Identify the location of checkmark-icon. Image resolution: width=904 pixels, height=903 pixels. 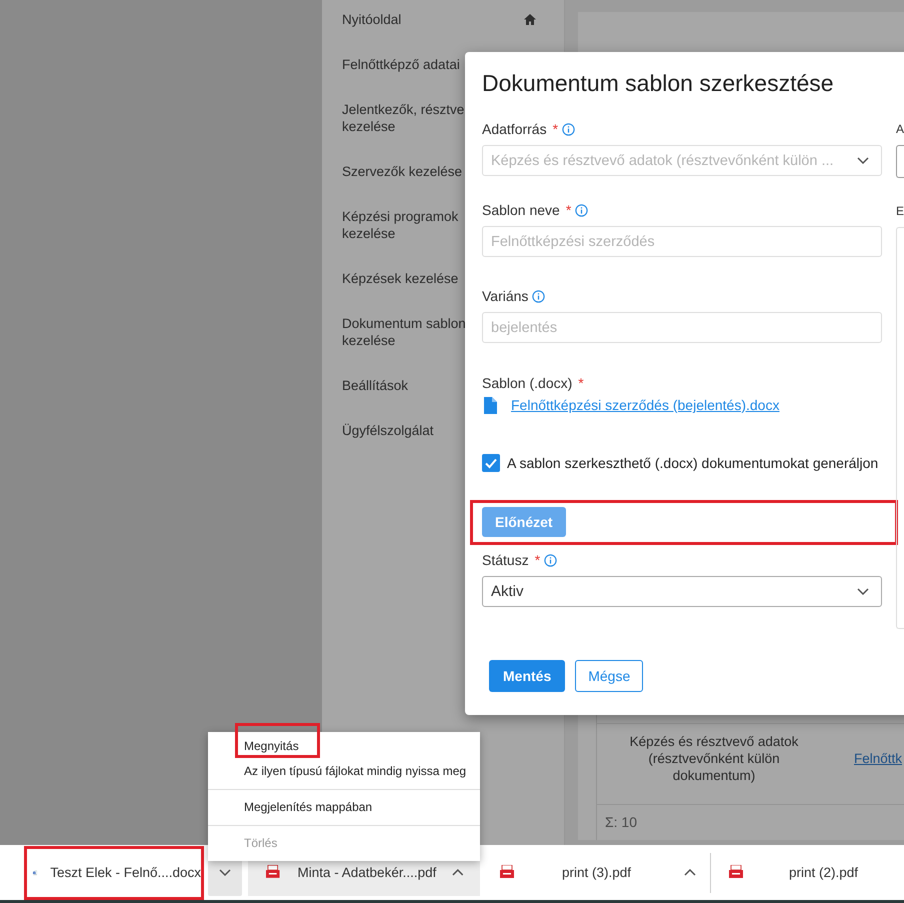
(491, 463).